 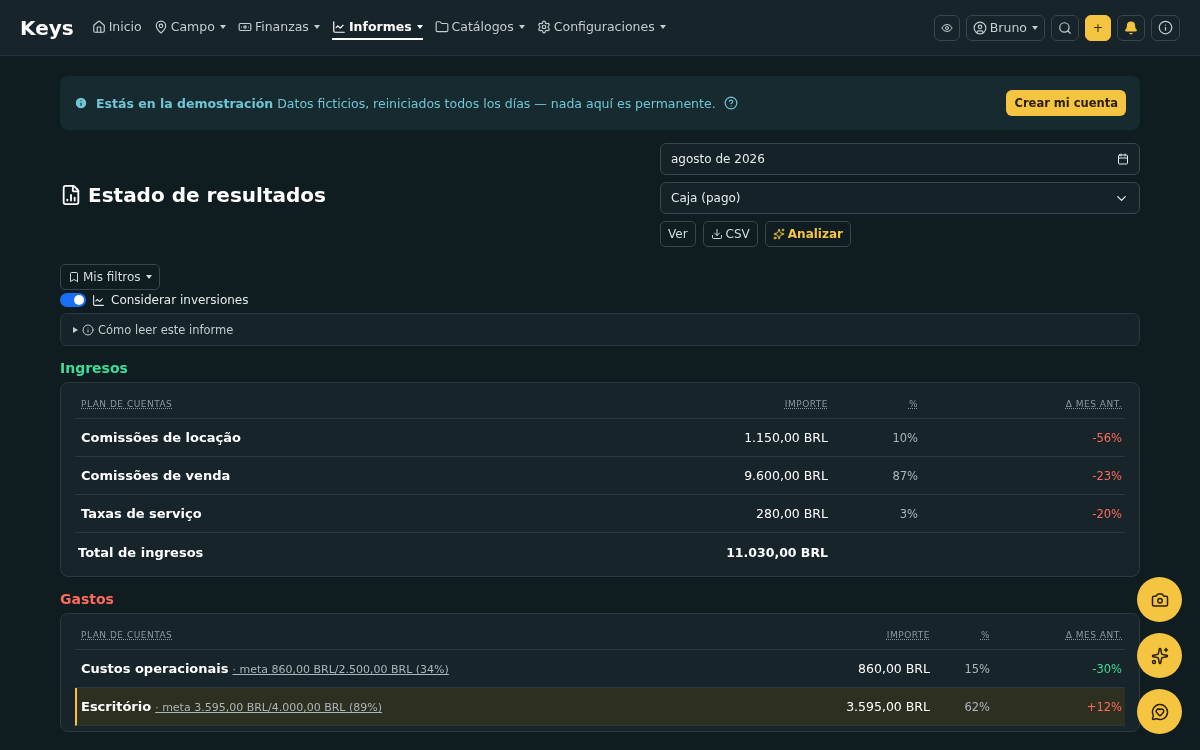 I want to click on help-icon, so click(x=730, y=103).